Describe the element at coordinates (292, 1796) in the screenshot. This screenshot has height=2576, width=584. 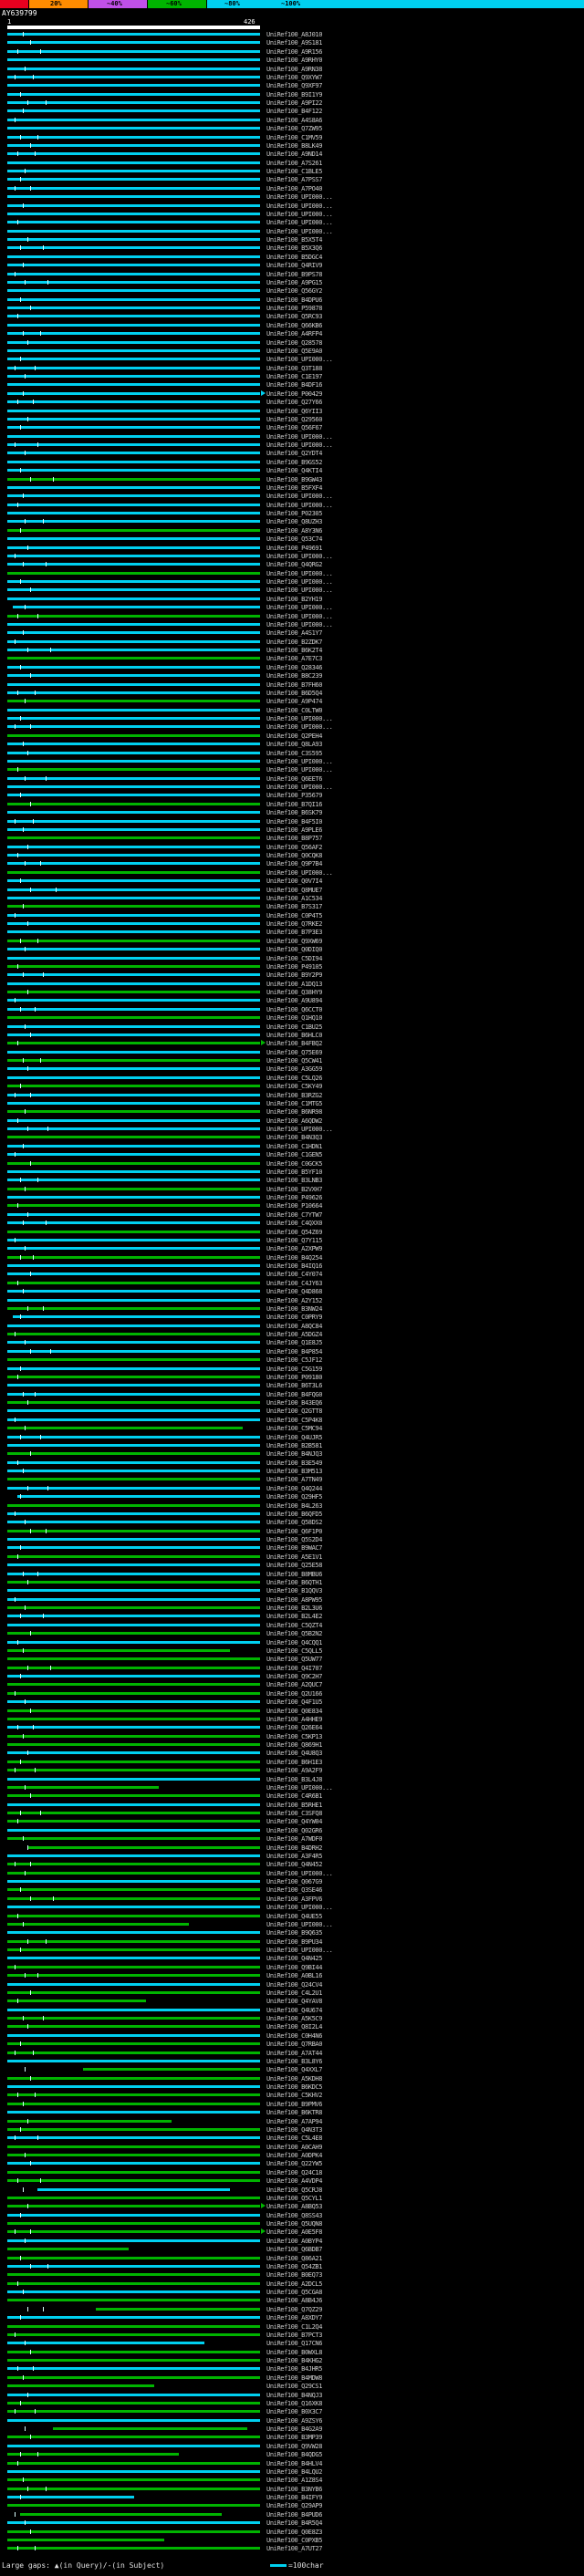
I see `hit-row: UniRef100_C4R6B1` at that location.